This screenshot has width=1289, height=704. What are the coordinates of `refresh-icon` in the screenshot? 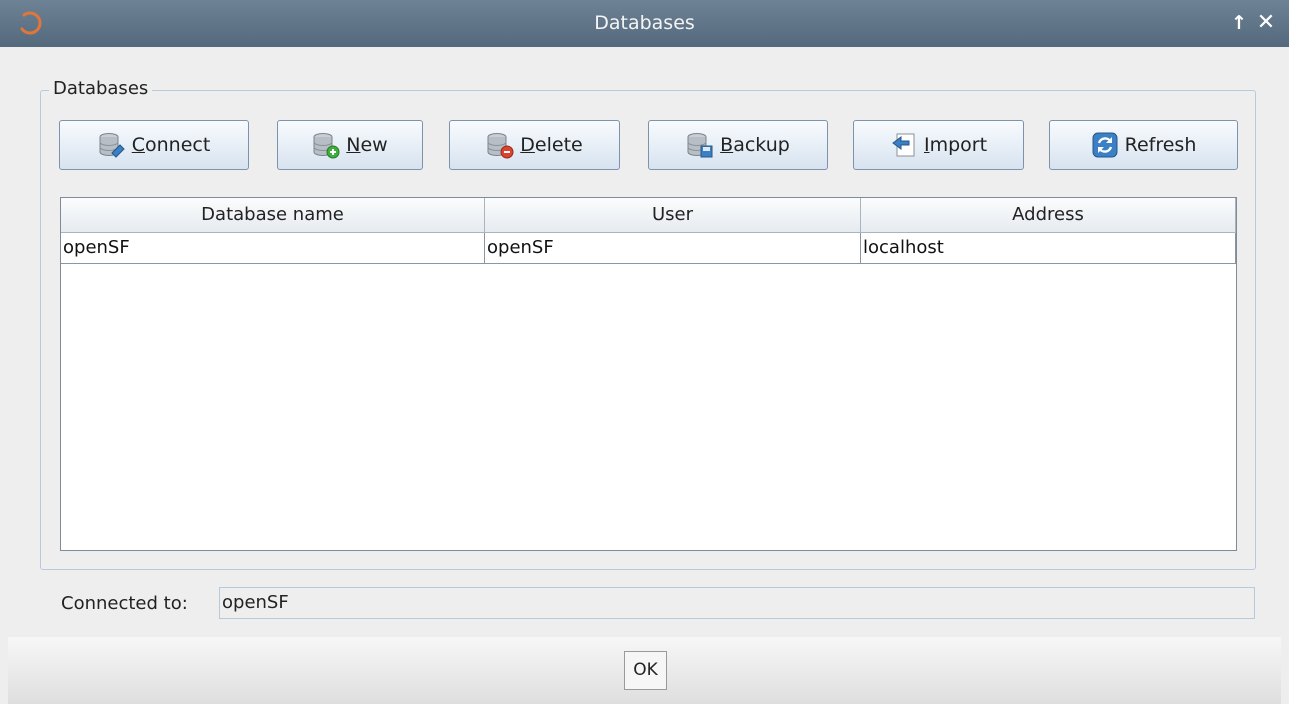 It's located at (1105, 145).